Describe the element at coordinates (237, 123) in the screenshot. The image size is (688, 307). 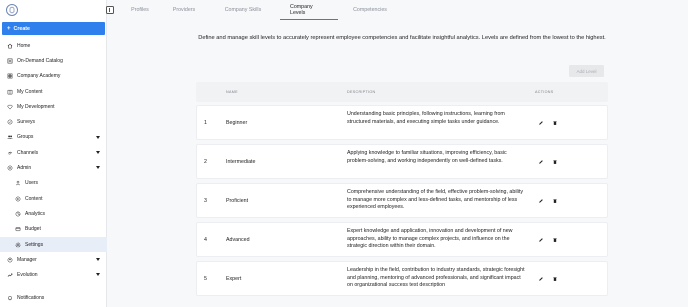
I see `level-name: Beginner` at that location.